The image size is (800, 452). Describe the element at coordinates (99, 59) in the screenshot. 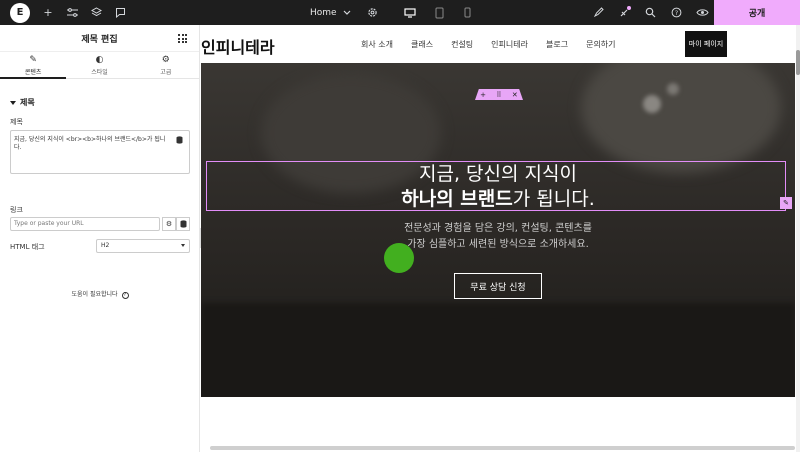

I see `half-circle-icon: ◐` at that location.